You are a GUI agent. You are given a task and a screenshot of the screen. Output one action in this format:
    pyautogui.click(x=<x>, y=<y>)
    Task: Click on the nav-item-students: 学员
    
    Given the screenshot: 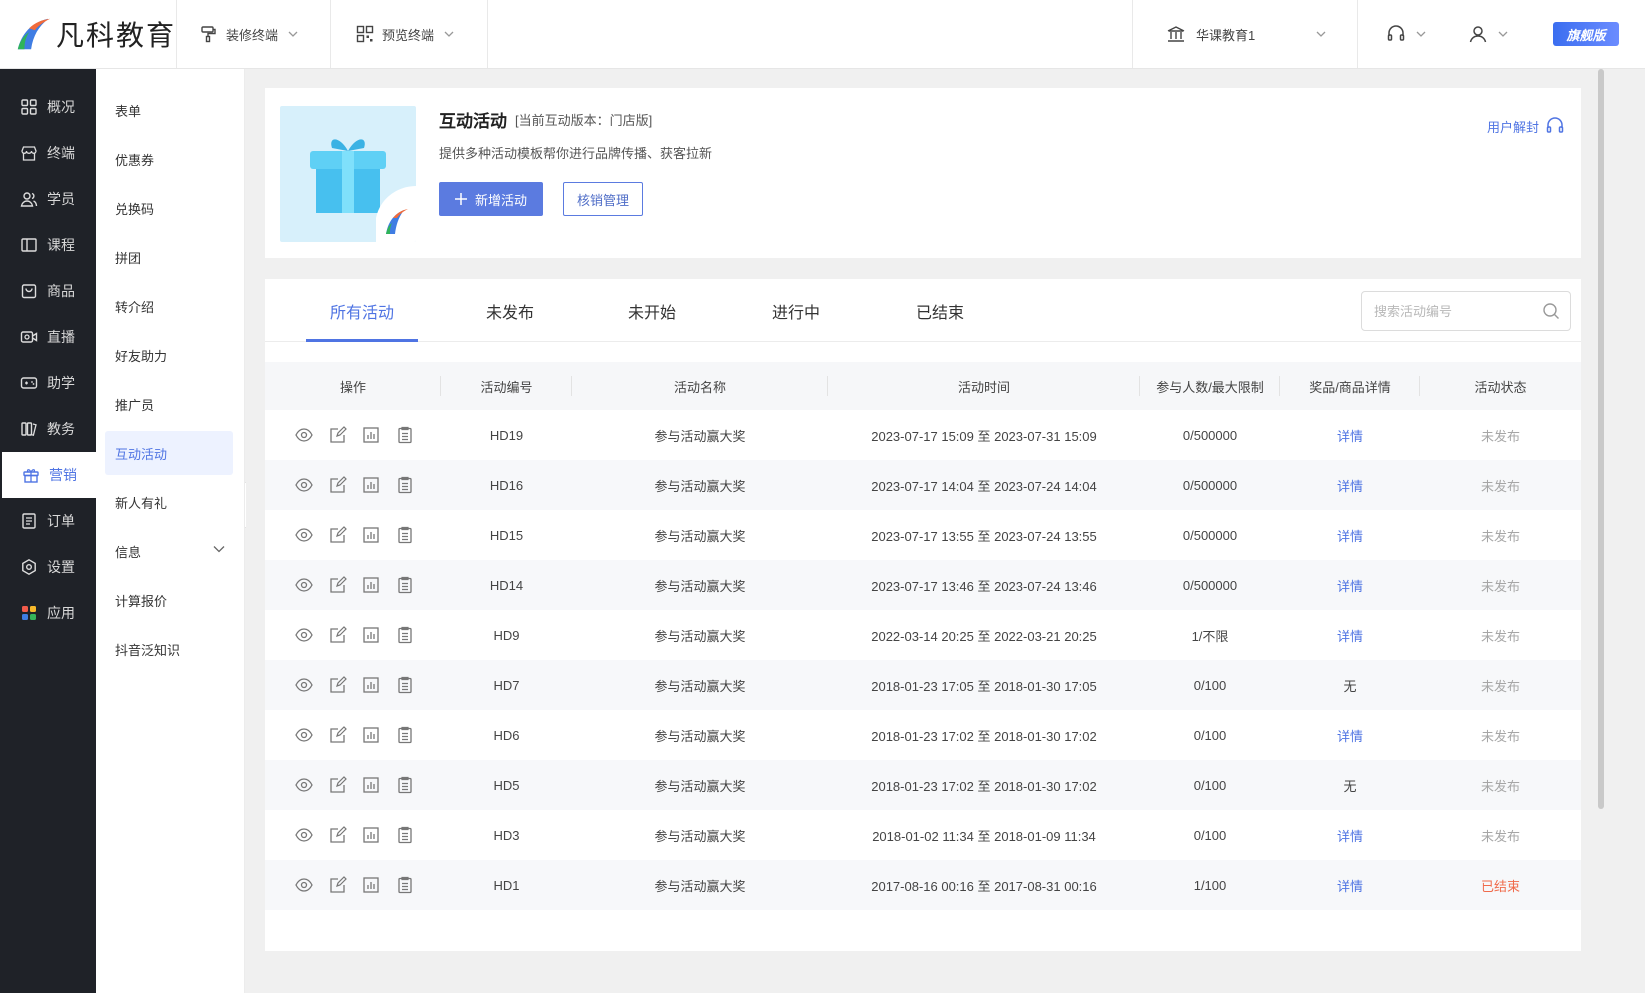 What is the action you would take?
    pyautogui.click(x=48, y=199)
    